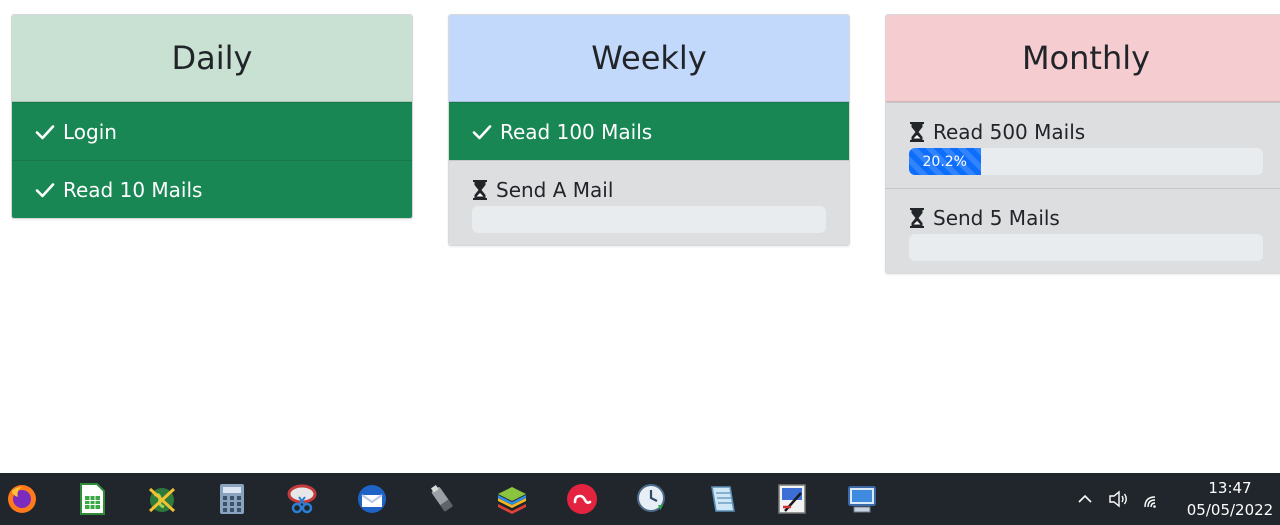 This screenshot has width=1280, height=525. Describe the element at coordinates (232, 499) in the screenshot. I see `calculator-icon` at that location.